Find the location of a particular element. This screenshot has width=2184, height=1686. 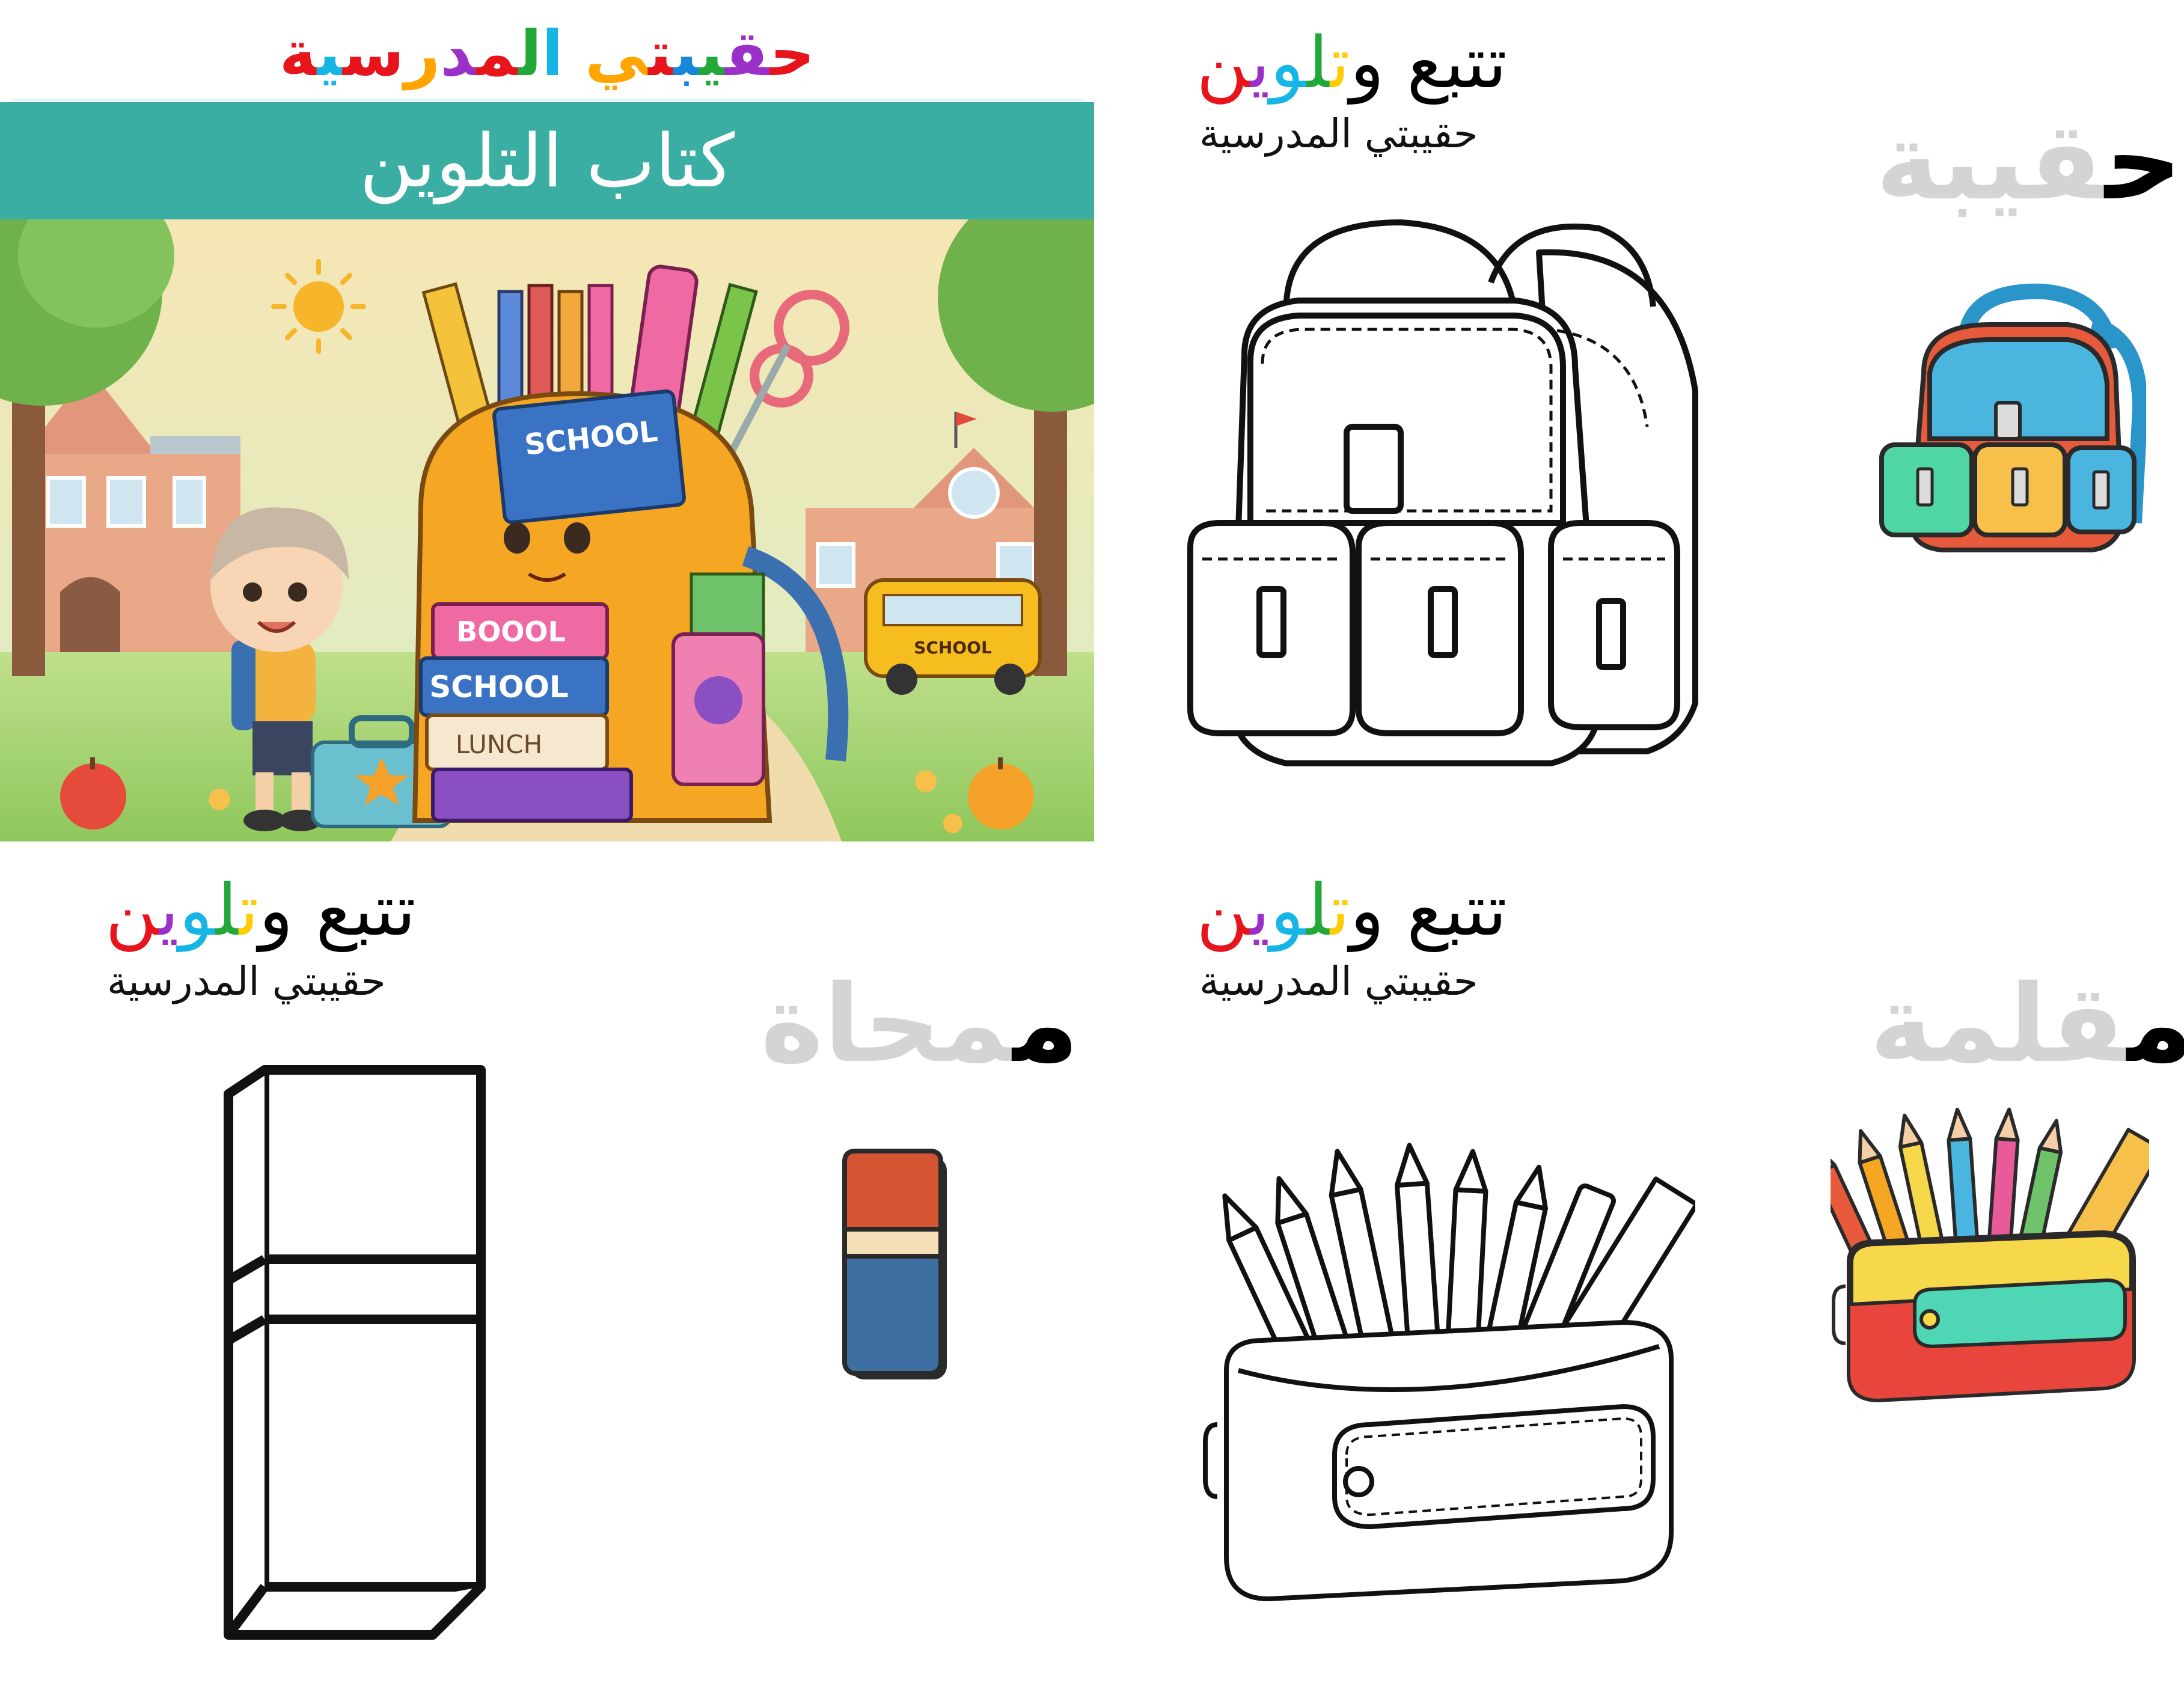

worksheet-pencil-case-heading: تتبع وتلوين is located at coordinates (1352, 910).